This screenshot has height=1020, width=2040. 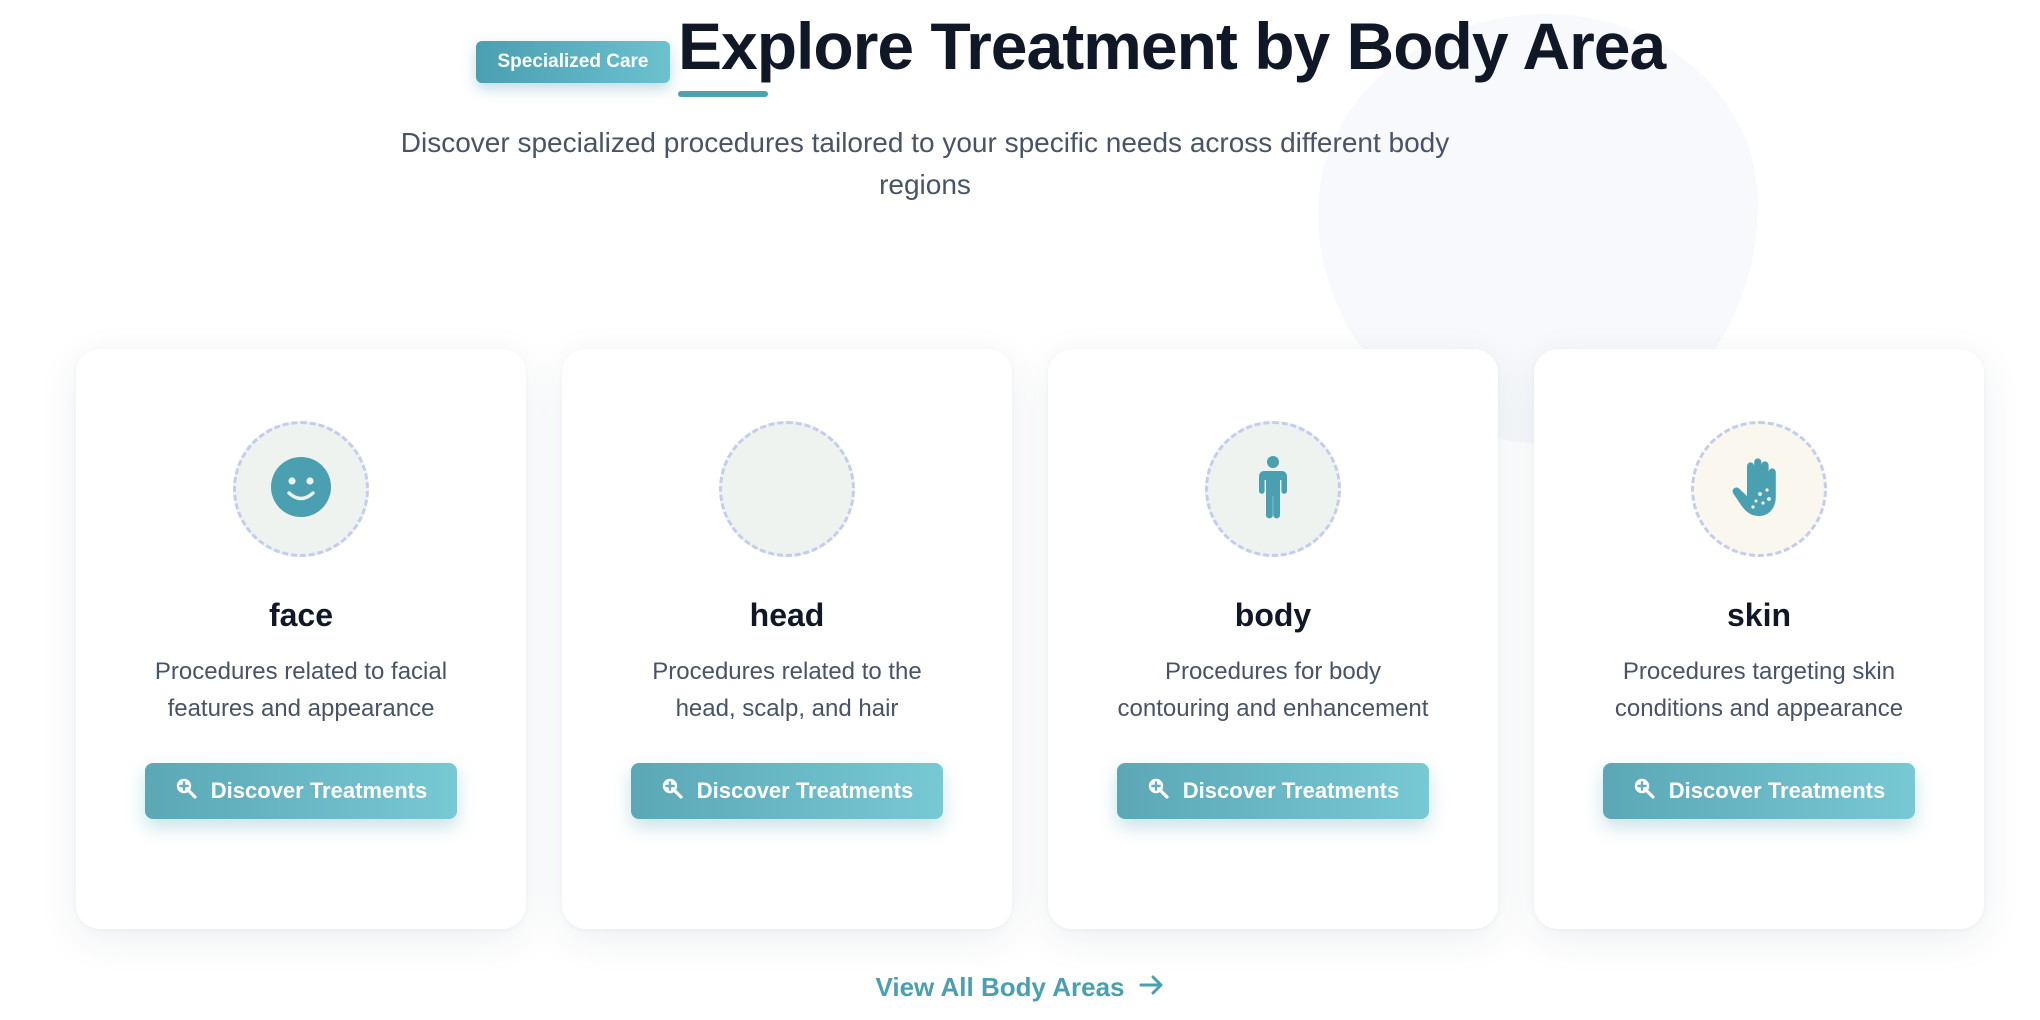 I want to click on skin-icon-circle, so click(x=1759, y=489).